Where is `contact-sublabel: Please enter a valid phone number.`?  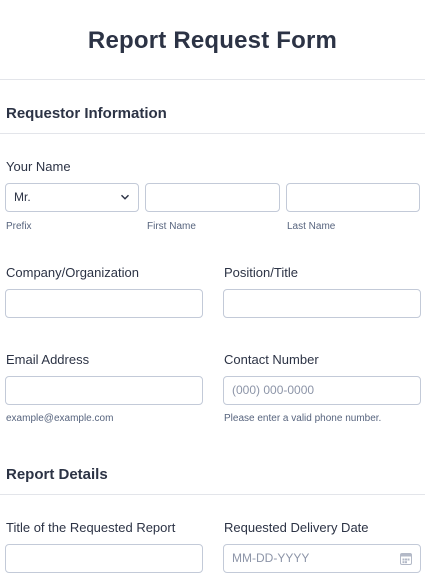
contact-sublabel: Please enter a valid phone number. is located at coordinates (303, 418).